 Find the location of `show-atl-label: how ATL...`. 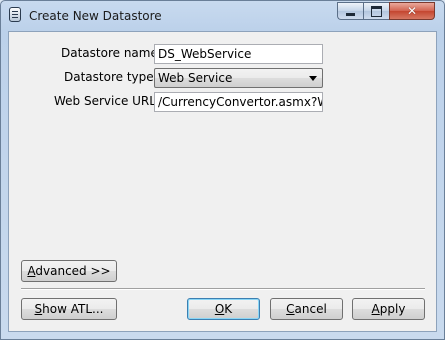

show-atl-label: how ATL... is located at coordinates (73, 309).